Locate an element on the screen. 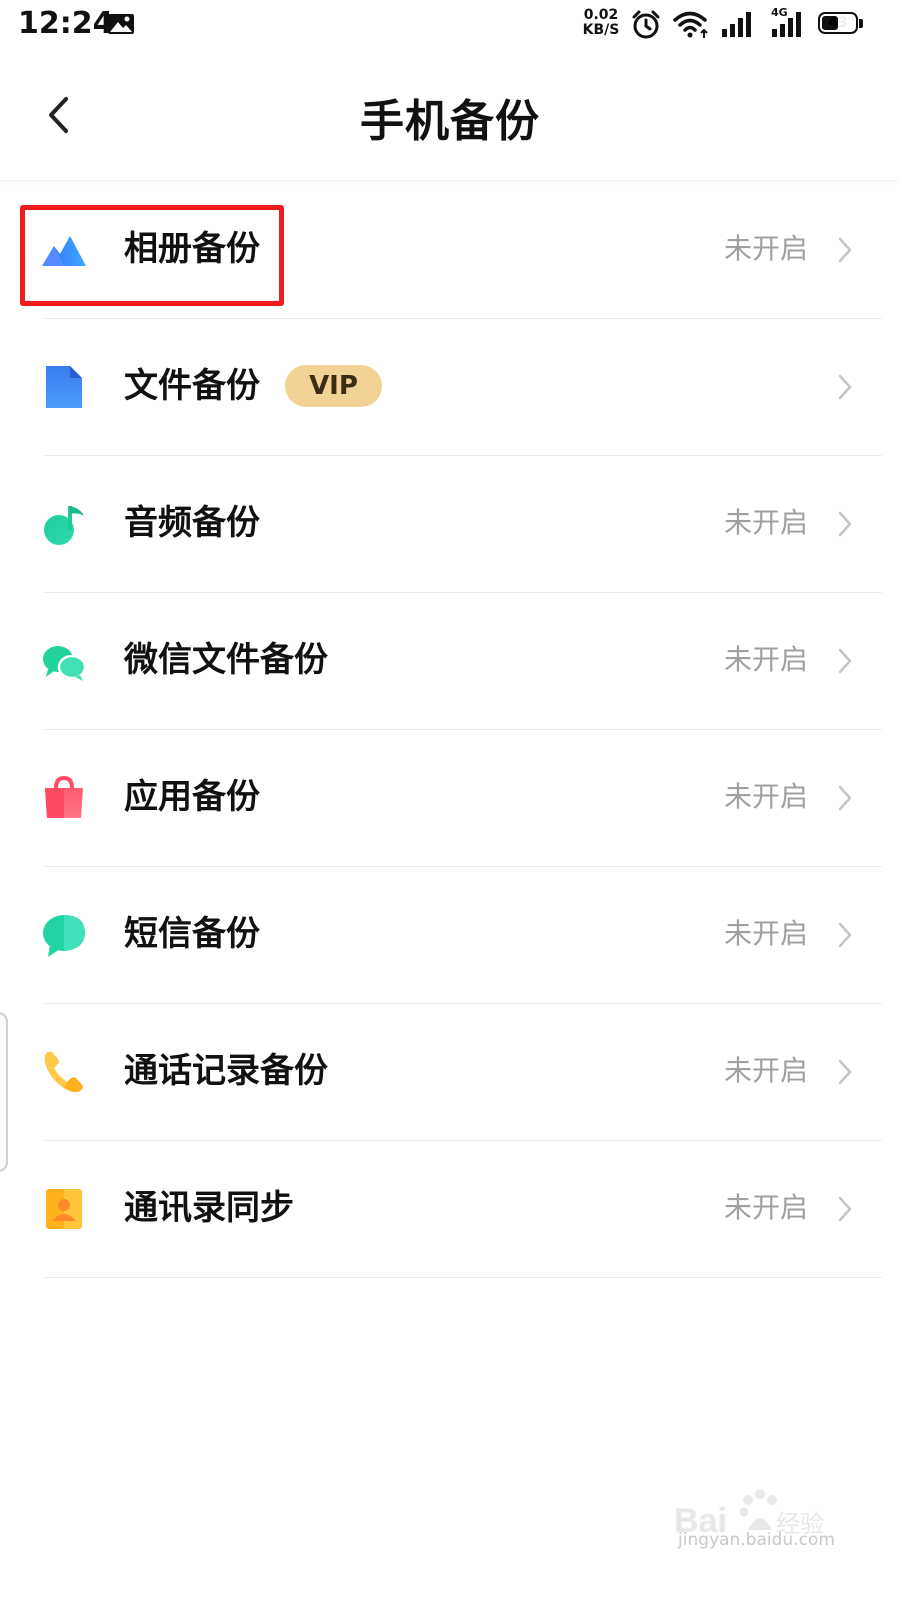  file-icon is located at coordinates (64, 387).